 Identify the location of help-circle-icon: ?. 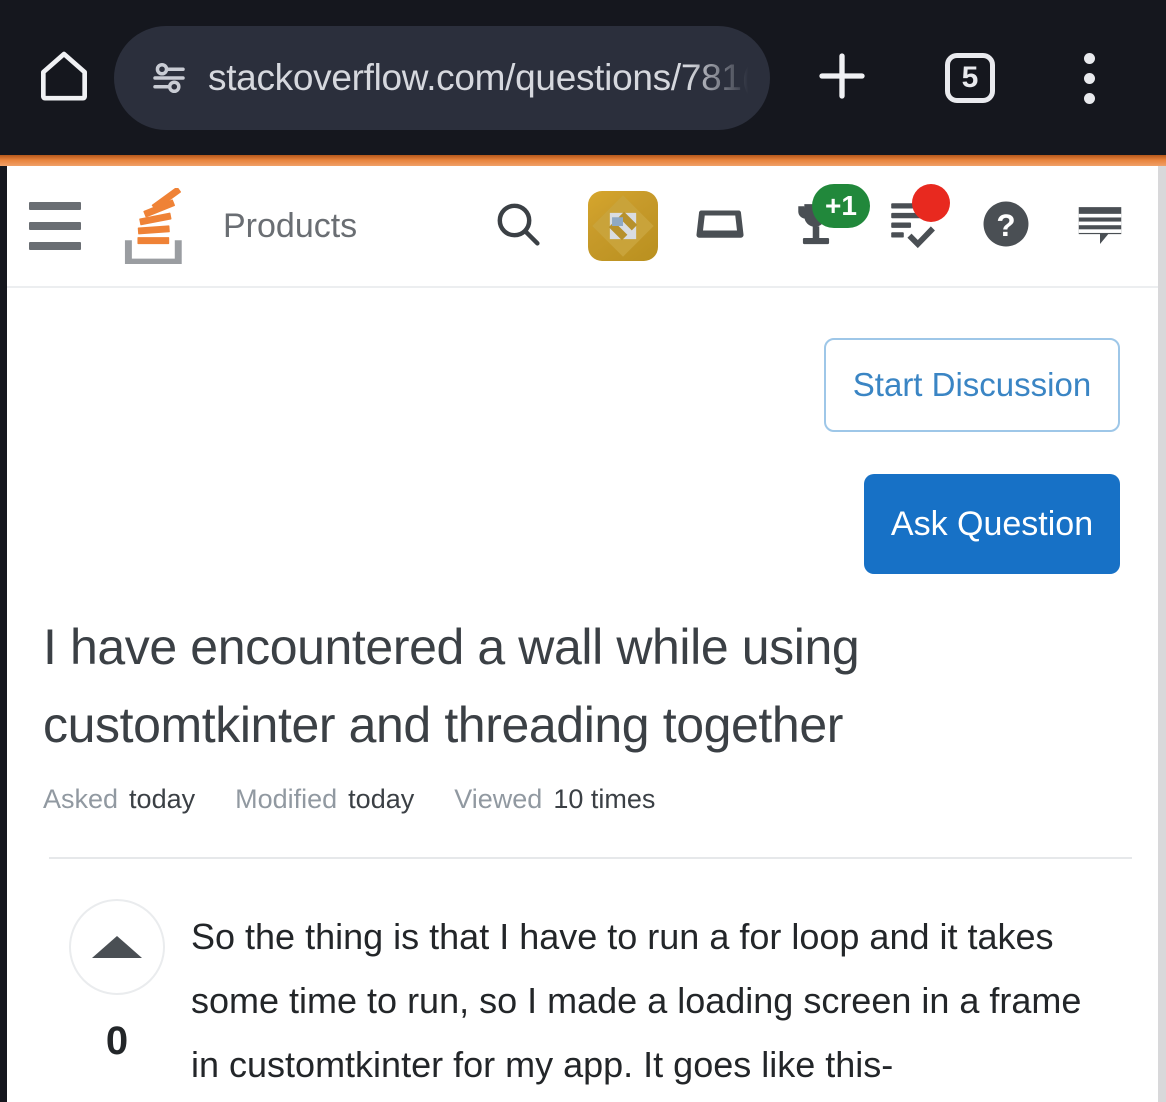
(1006, 226).